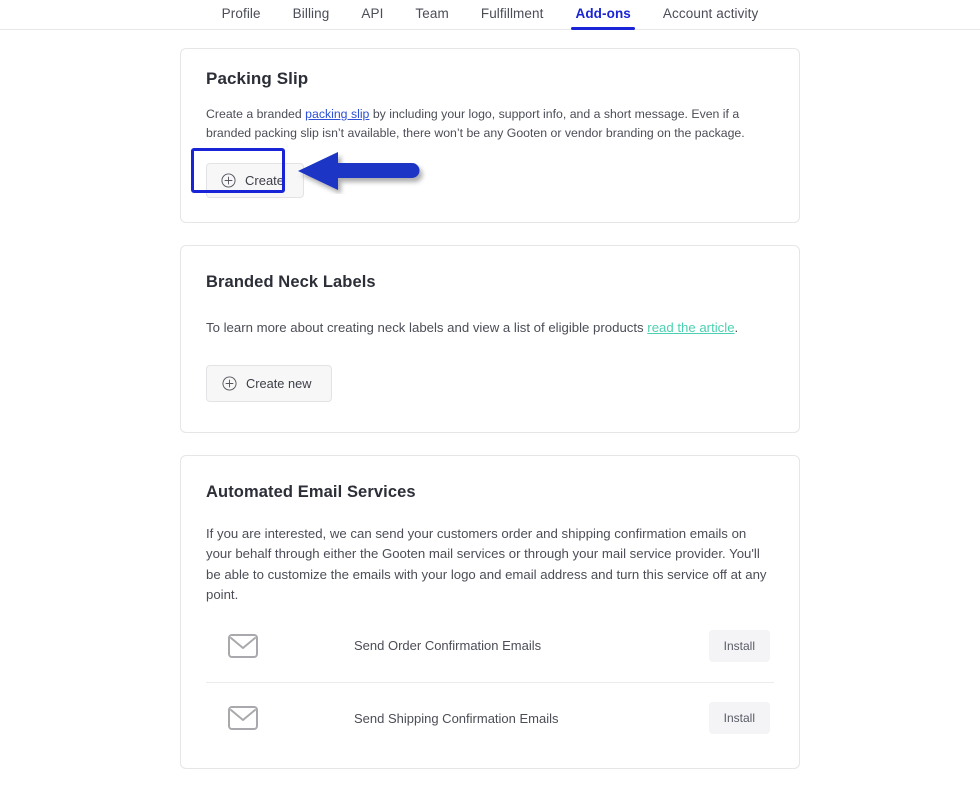 The height and width of the screenshot is (791, 980). What do you see at coordinates (311, 15) in the screenshot?
I see `tab-billing: Billing` at bounding box center [311, 15].